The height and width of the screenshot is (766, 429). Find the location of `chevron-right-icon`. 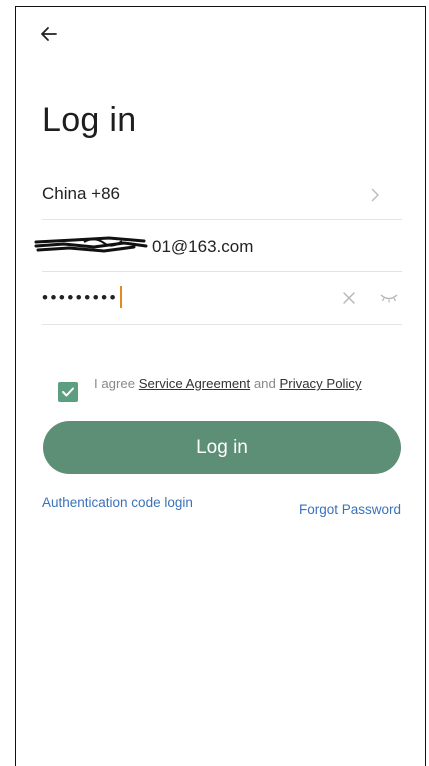

chevron-right-icon is located at coordinates (375, 195).